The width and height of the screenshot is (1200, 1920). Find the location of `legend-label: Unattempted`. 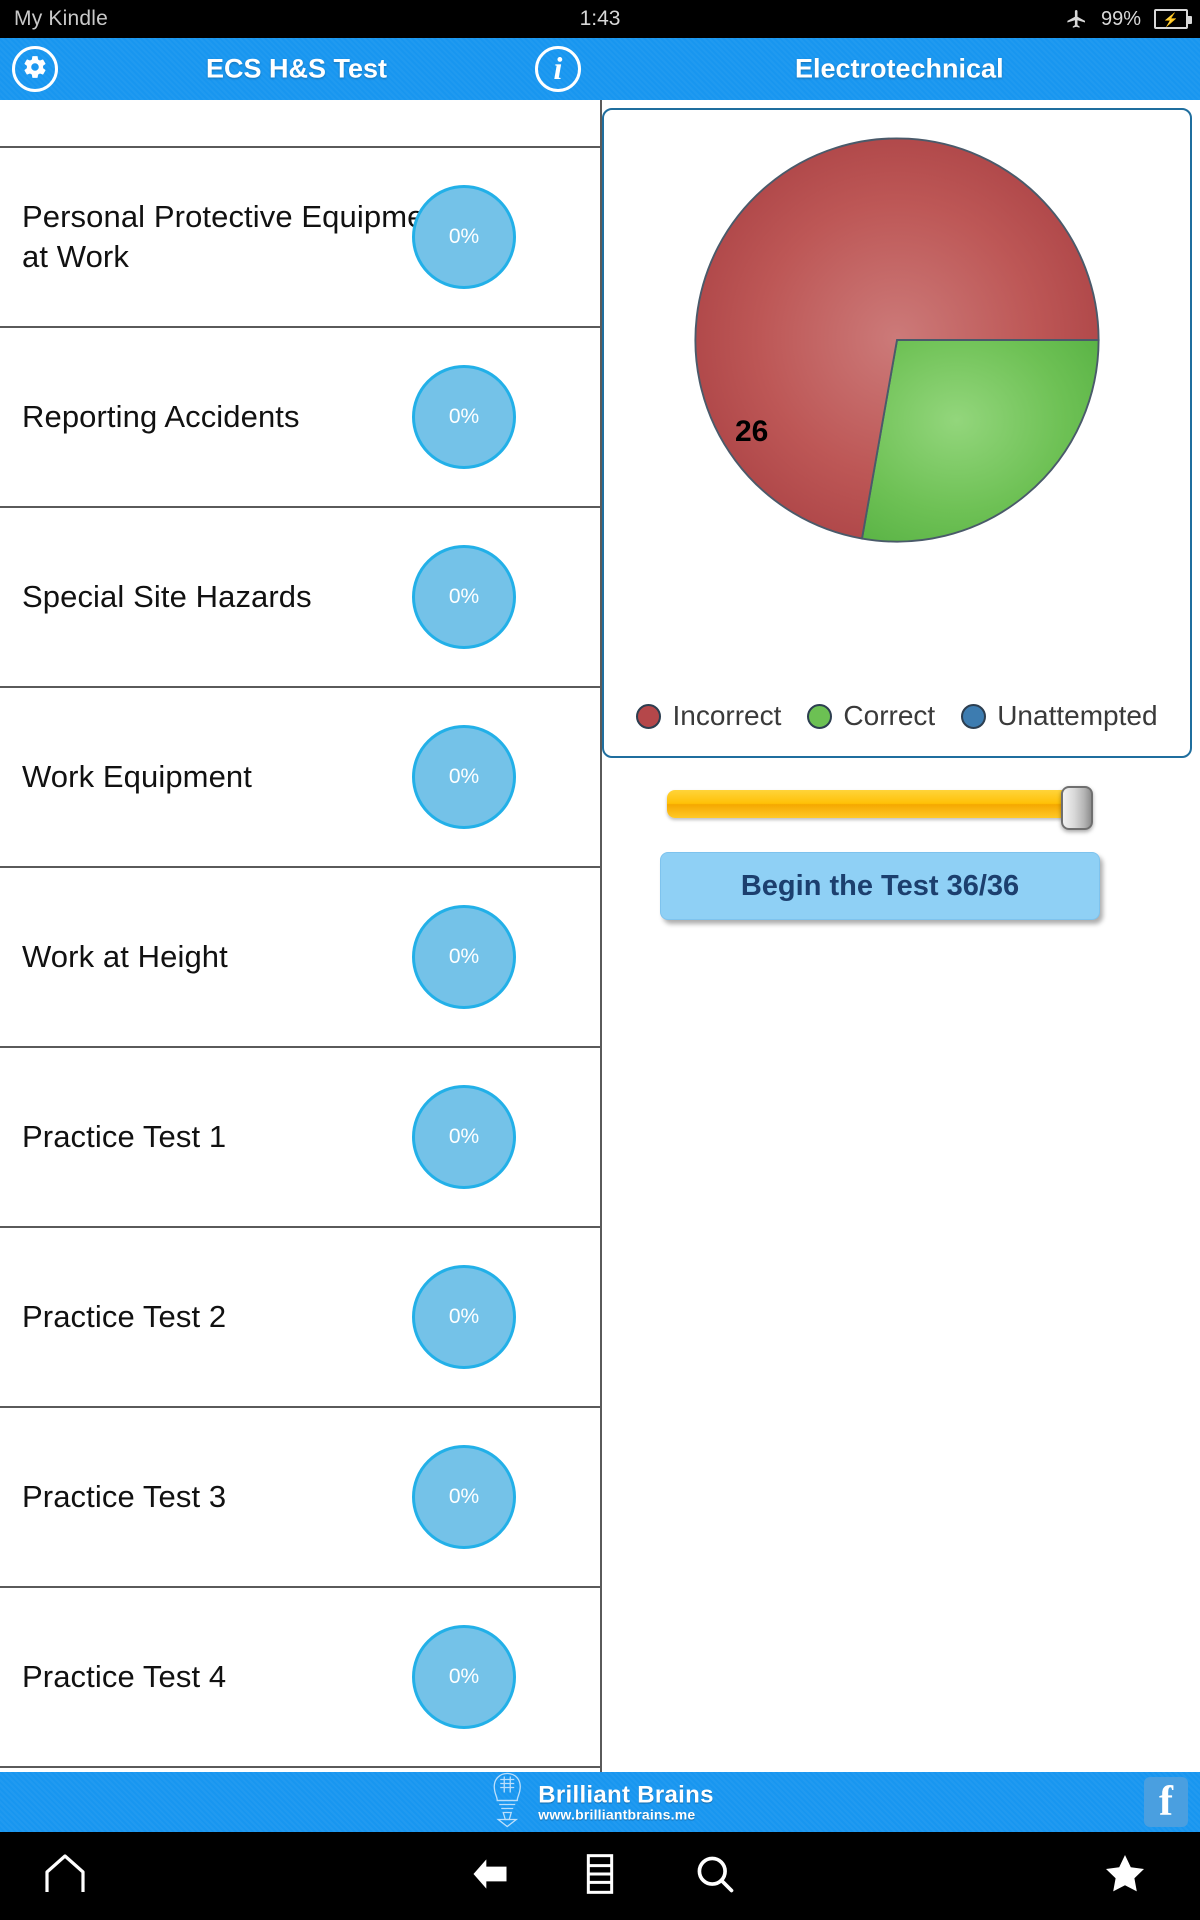

legend-label: Unattempted is located at coordinates (1077, 715).